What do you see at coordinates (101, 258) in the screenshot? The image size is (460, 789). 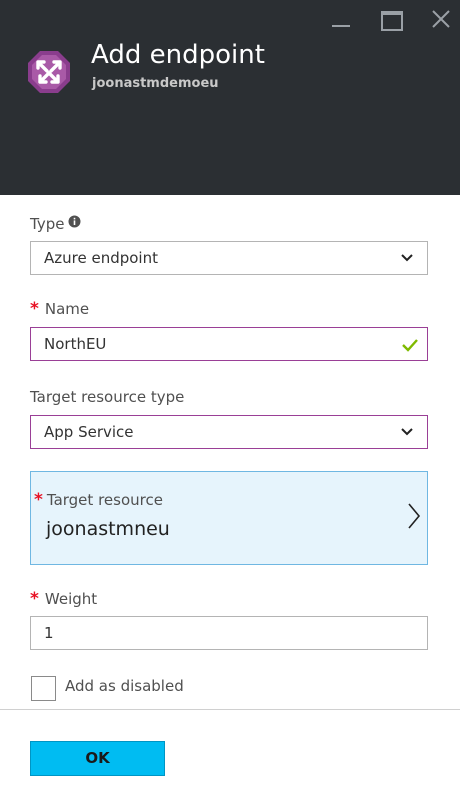 I see `type-dropdown-value: Azure endpoint` at bounding box center [101, 258].